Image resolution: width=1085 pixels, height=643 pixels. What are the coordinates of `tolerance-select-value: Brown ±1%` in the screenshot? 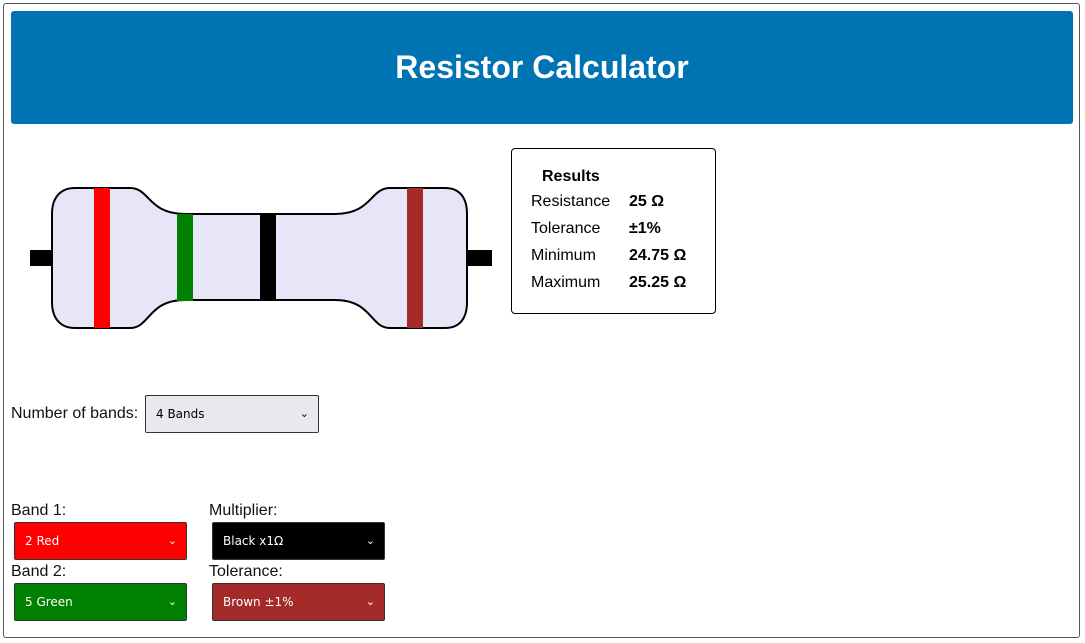 It's located at (258, 602).